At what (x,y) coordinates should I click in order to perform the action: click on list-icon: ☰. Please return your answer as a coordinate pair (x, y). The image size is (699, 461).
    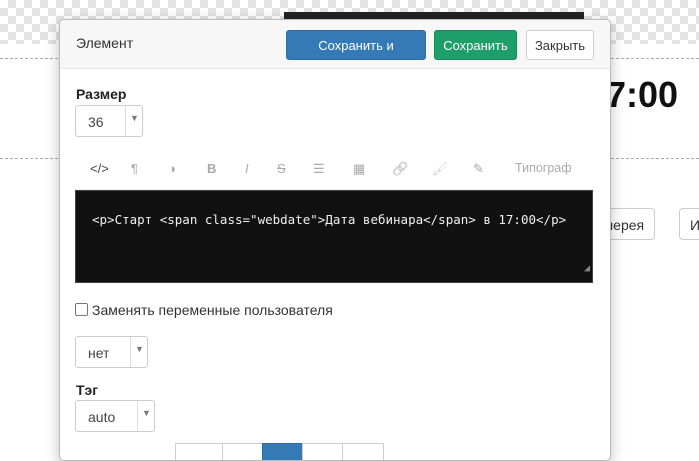
    Looking at the image, I should click on (319, 169).